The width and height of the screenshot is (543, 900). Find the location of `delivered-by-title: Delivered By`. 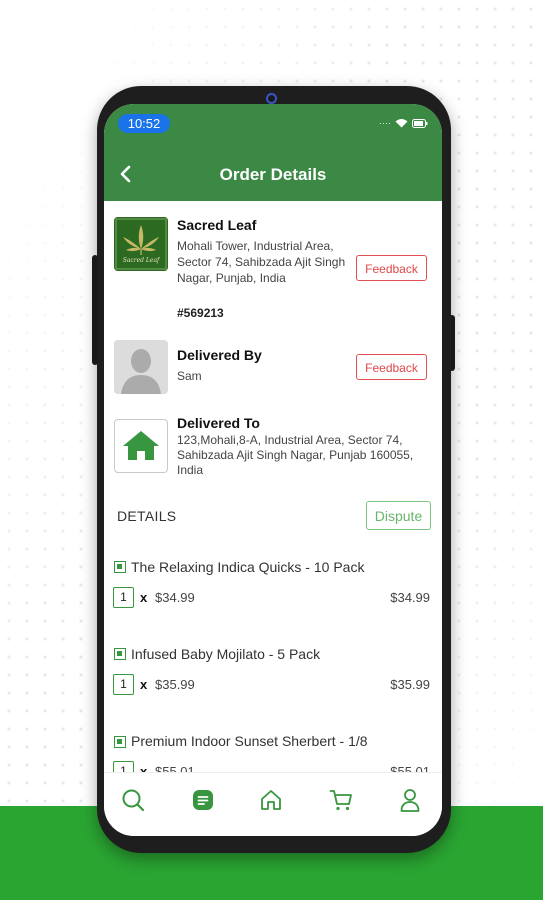

delivered-by-title: Delivered By is located at coordinates (219, 355).